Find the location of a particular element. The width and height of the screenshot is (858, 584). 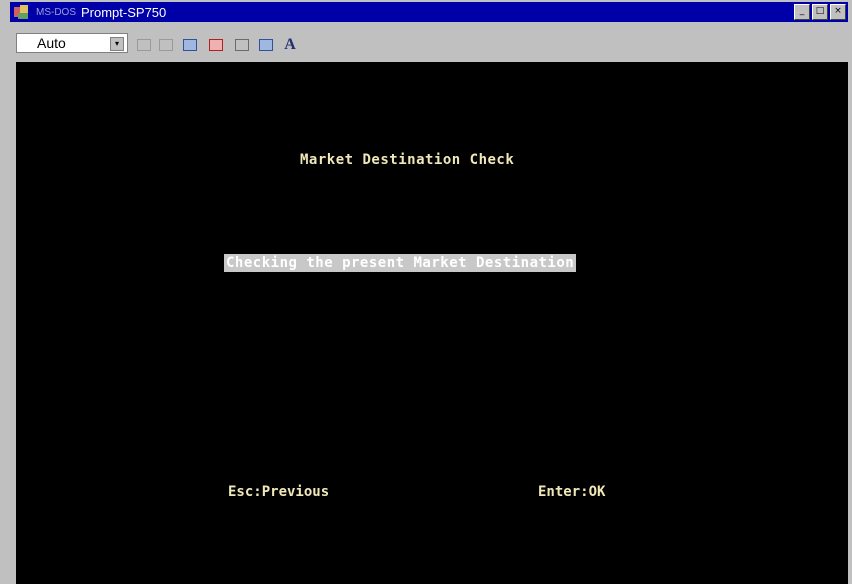

window-title-prefix: MS-DOS is located at coordinates (56, 12).